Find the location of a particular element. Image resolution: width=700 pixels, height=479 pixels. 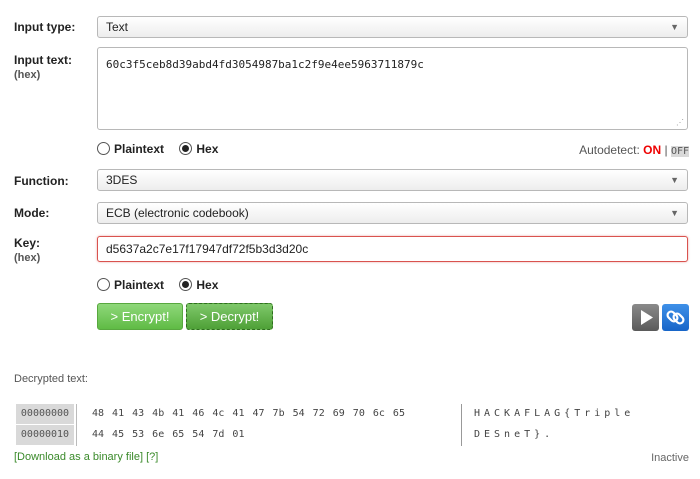

function-select: 3DES ▼ is located at coordinates (392, 180).